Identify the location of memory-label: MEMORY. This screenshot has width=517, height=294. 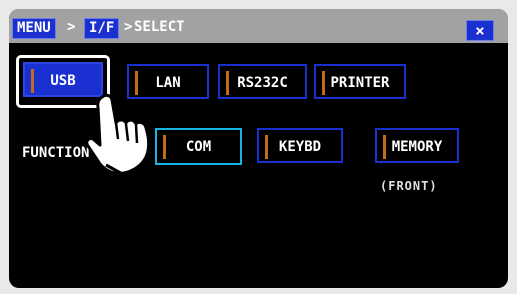
(417, 147).